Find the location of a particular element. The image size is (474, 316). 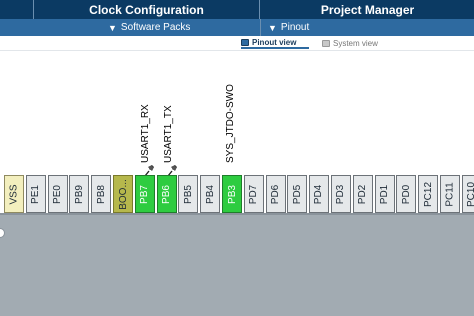

pinout-menu-label: Pinout is located at coordinates (295, 27).